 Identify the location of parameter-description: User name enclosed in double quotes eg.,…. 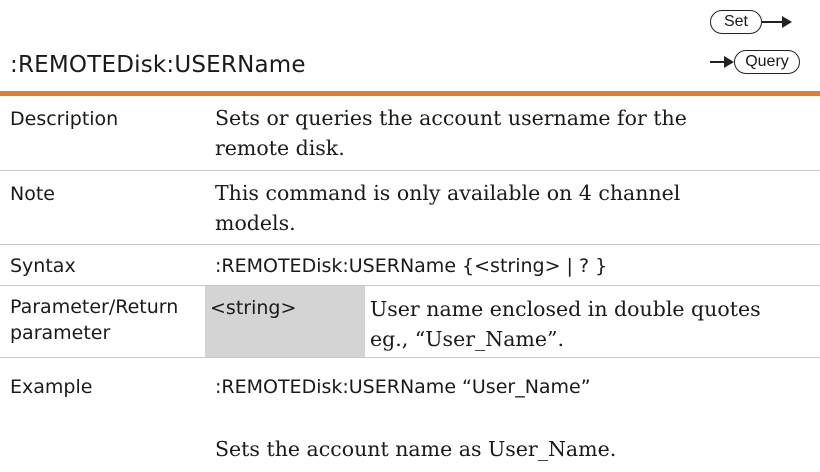
(590, 324).